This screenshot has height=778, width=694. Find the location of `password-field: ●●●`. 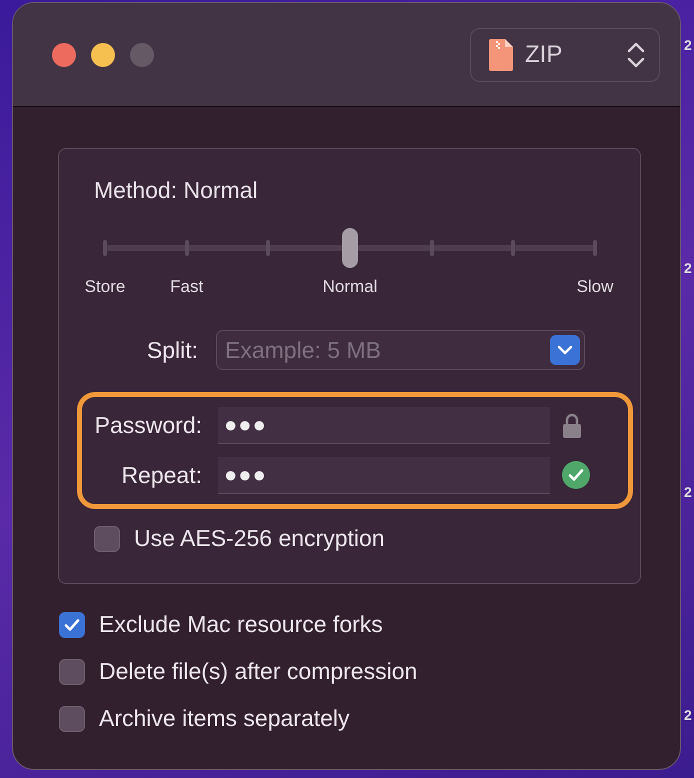

password-field: ●●● is located at coordinates (384, 425).